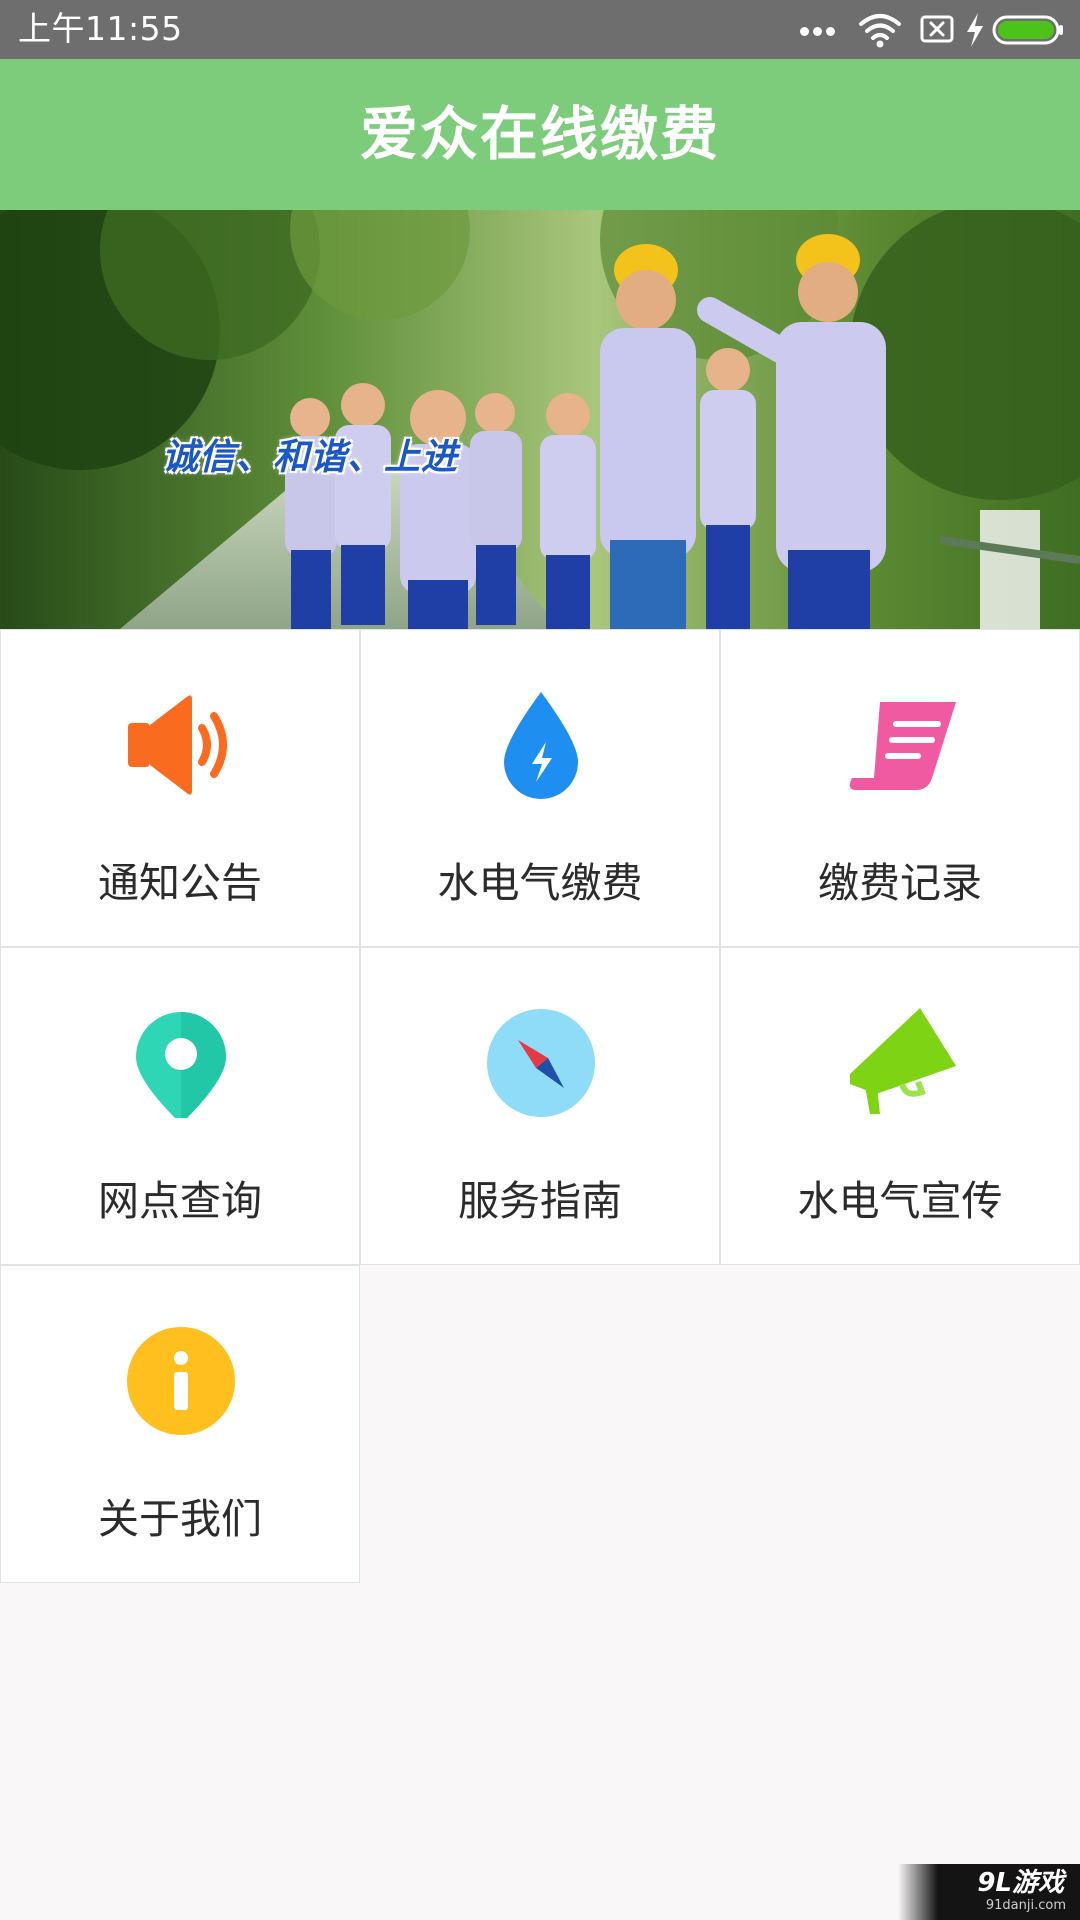 This screenshot has width=1080, height=1920. What do you see at coordinates (902, 746) in the screenshot?
I see `receipt-scroll-icon` at bounding box center [902, 746].